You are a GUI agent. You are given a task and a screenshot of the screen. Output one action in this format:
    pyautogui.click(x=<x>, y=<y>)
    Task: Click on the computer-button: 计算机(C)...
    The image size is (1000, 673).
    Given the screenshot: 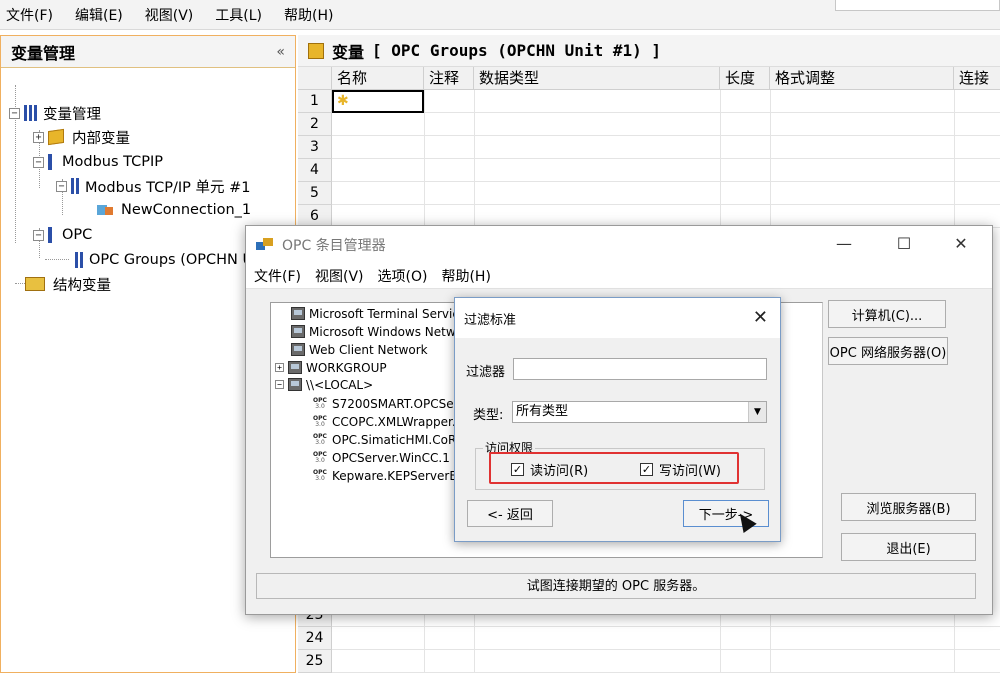 What is the action you would take?
    pyautogui.click(x=887, y=314)
    